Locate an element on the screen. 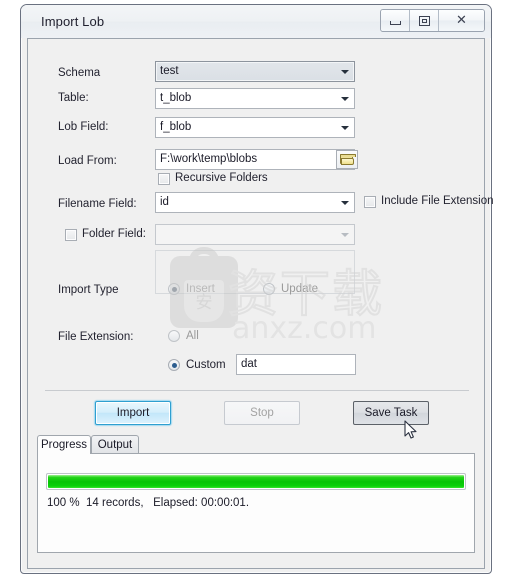 Image resolution: width=507 pixels, height=579 pixels. progress-bar is located at coordinates (256, 481).